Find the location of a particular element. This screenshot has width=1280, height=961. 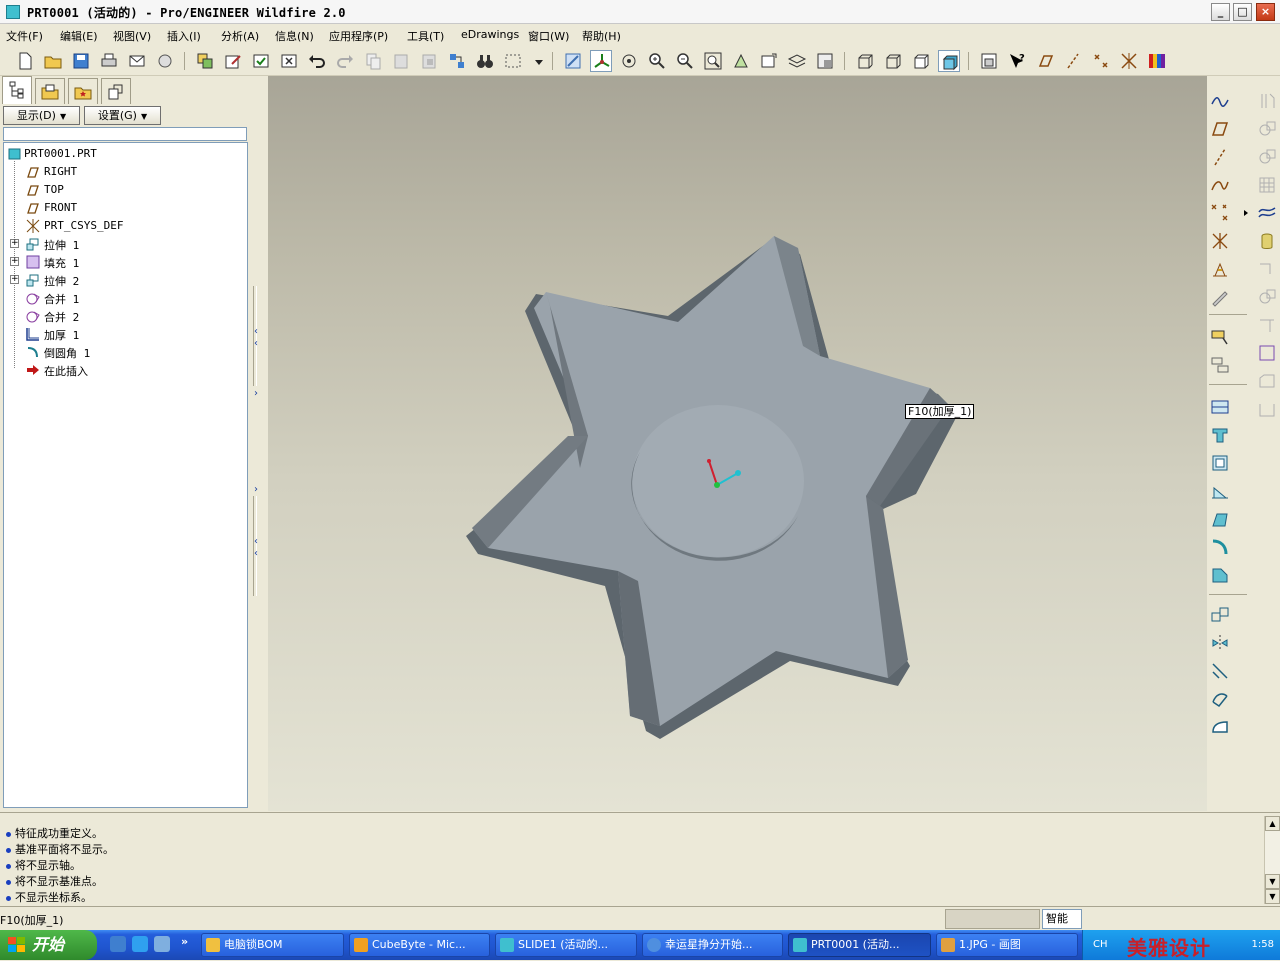

edit-definition-icon is located at coordinates (233, 61).